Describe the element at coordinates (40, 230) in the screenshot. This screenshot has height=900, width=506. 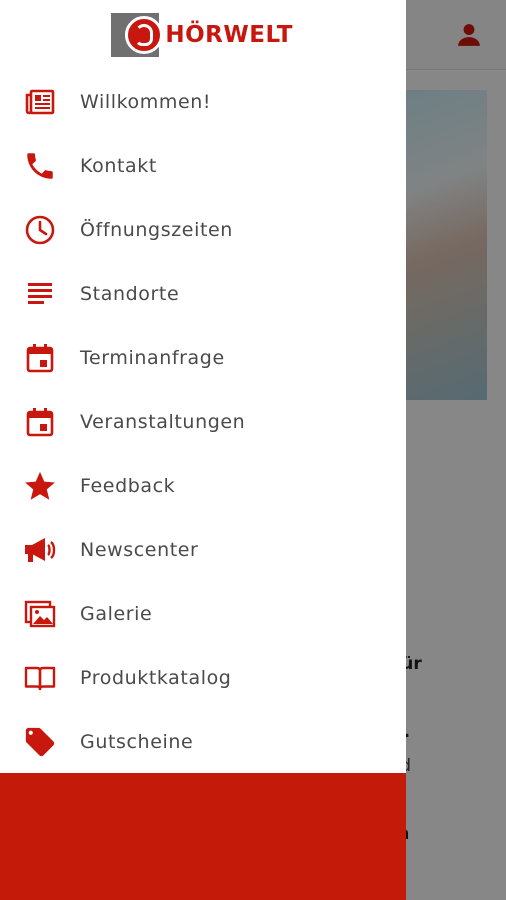
I see `clock-icon` at that location.